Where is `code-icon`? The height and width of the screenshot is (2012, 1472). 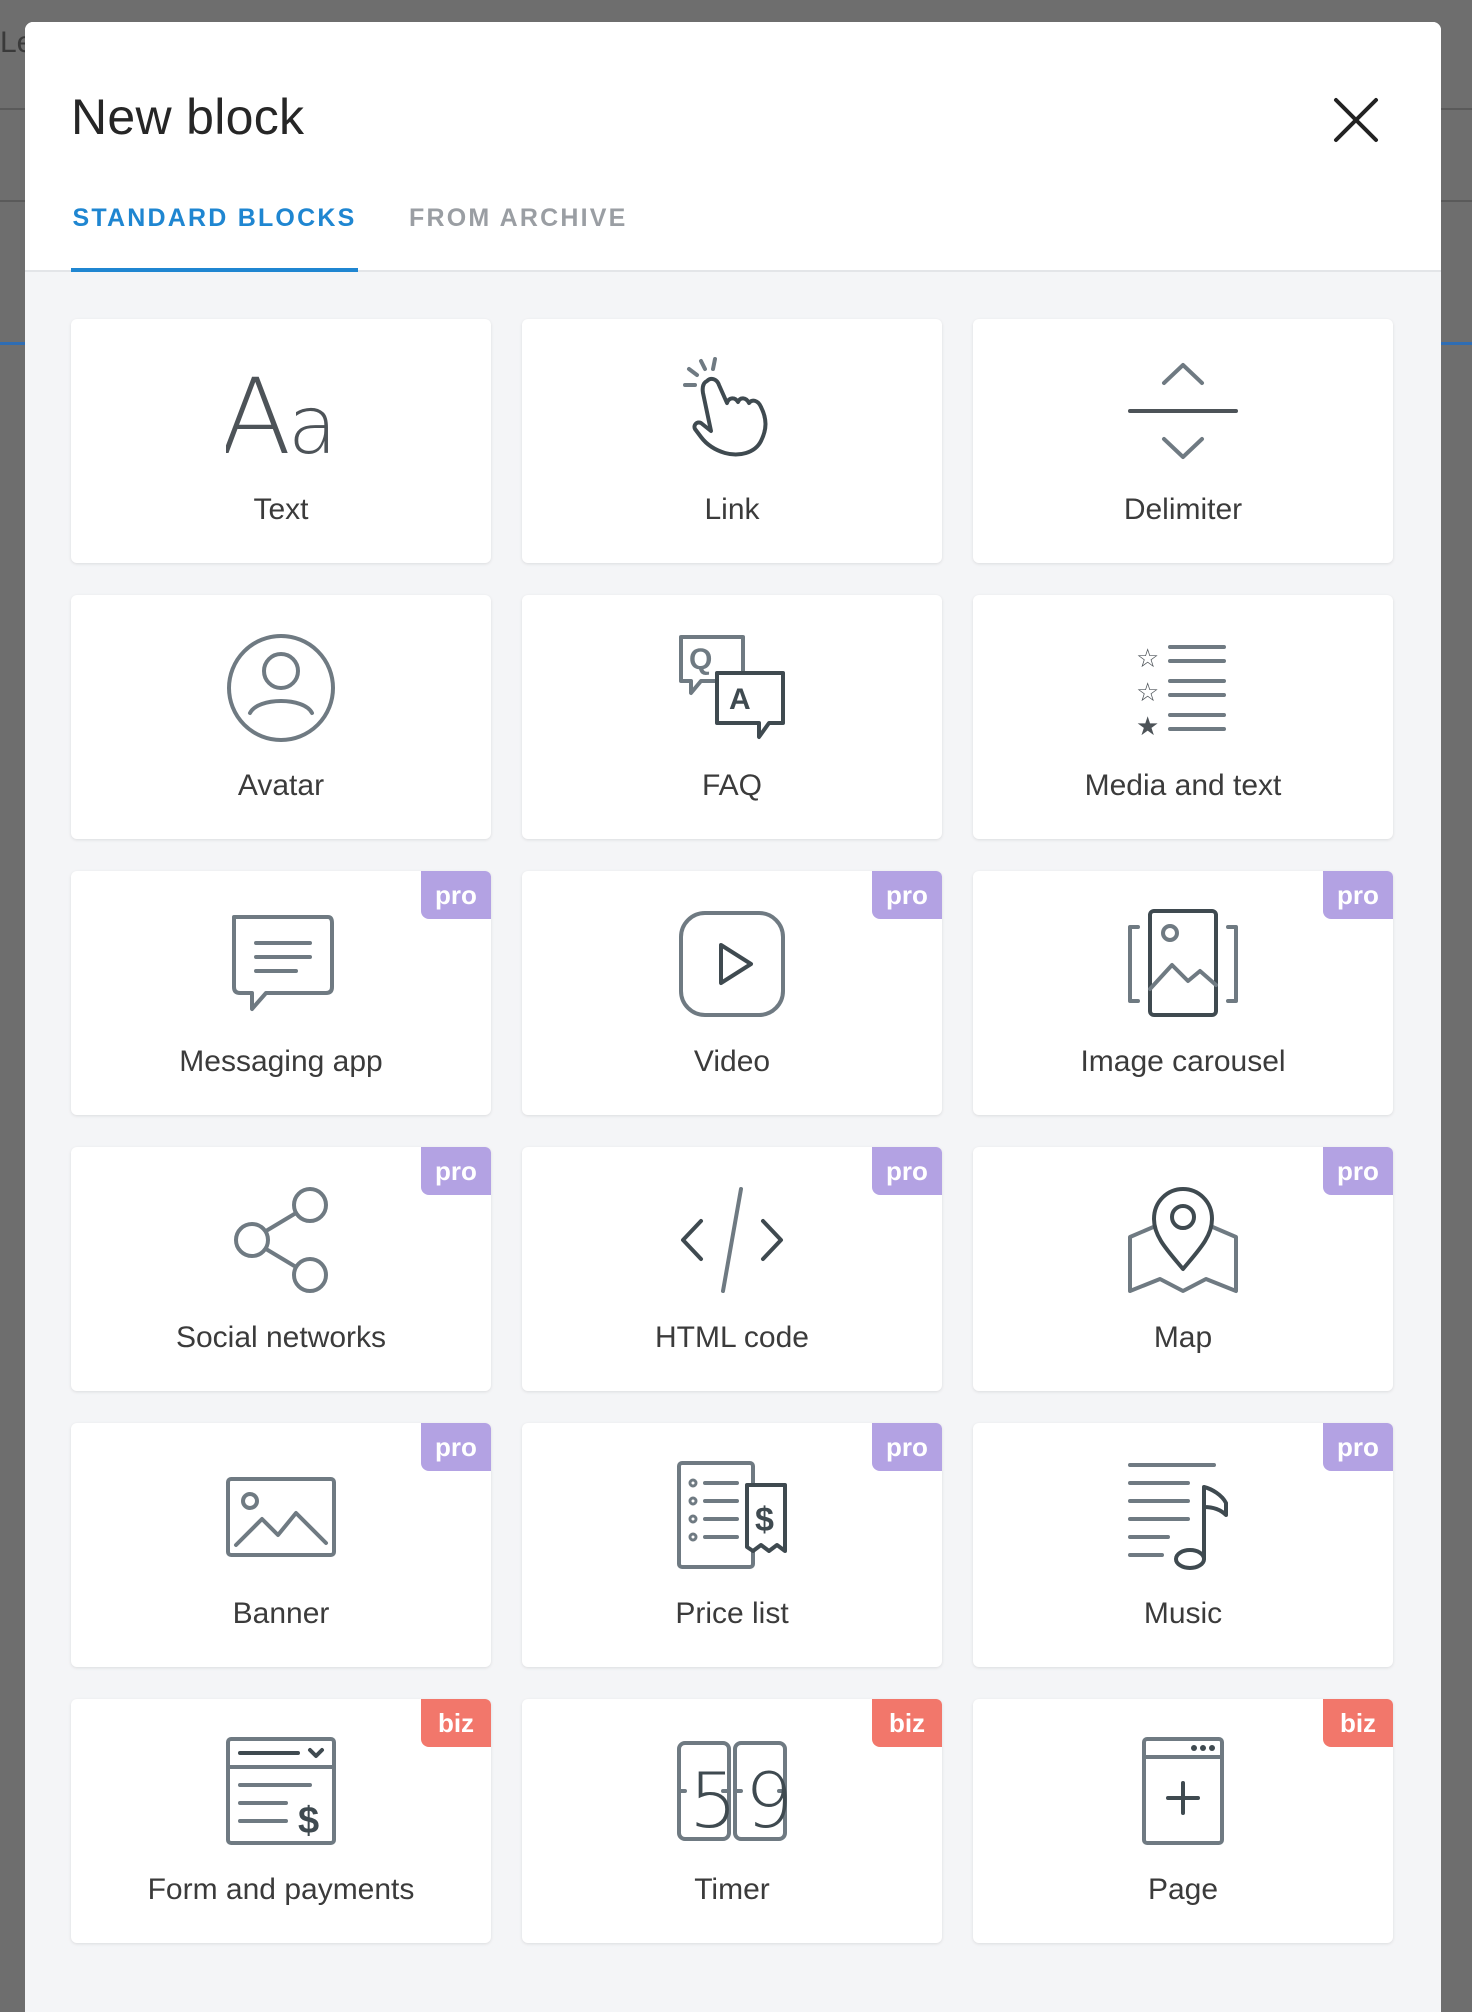 code-icon is located at coordinates (732, 1240).